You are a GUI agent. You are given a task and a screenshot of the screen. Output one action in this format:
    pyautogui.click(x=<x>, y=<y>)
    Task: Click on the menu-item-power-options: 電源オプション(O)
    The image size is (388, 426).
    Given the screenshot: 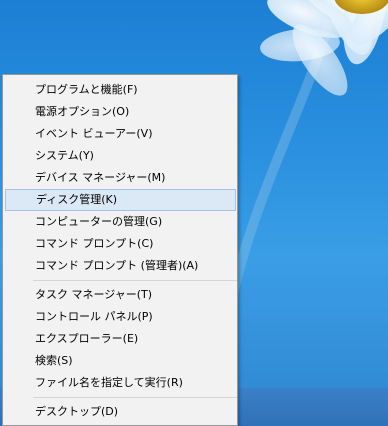 What is the action you would take?
    pyautogui.click(x=120, y=112)
    